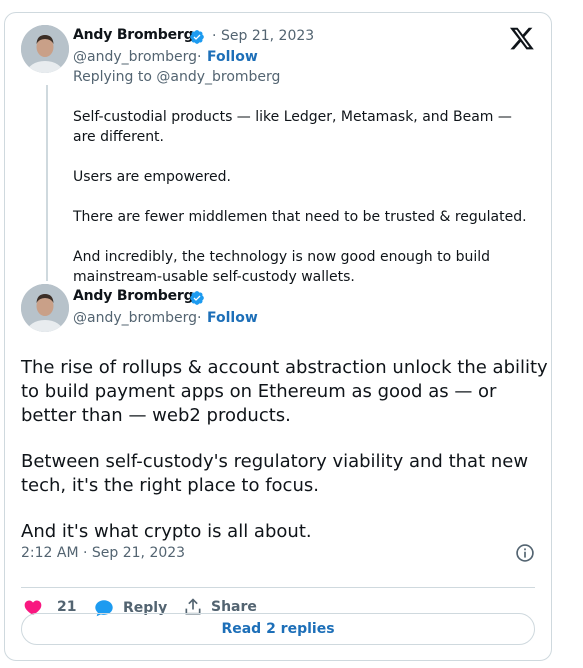 The width and height of the screenshot is (583, 668). I want to click on x-logo-icon, so click(522, 38).